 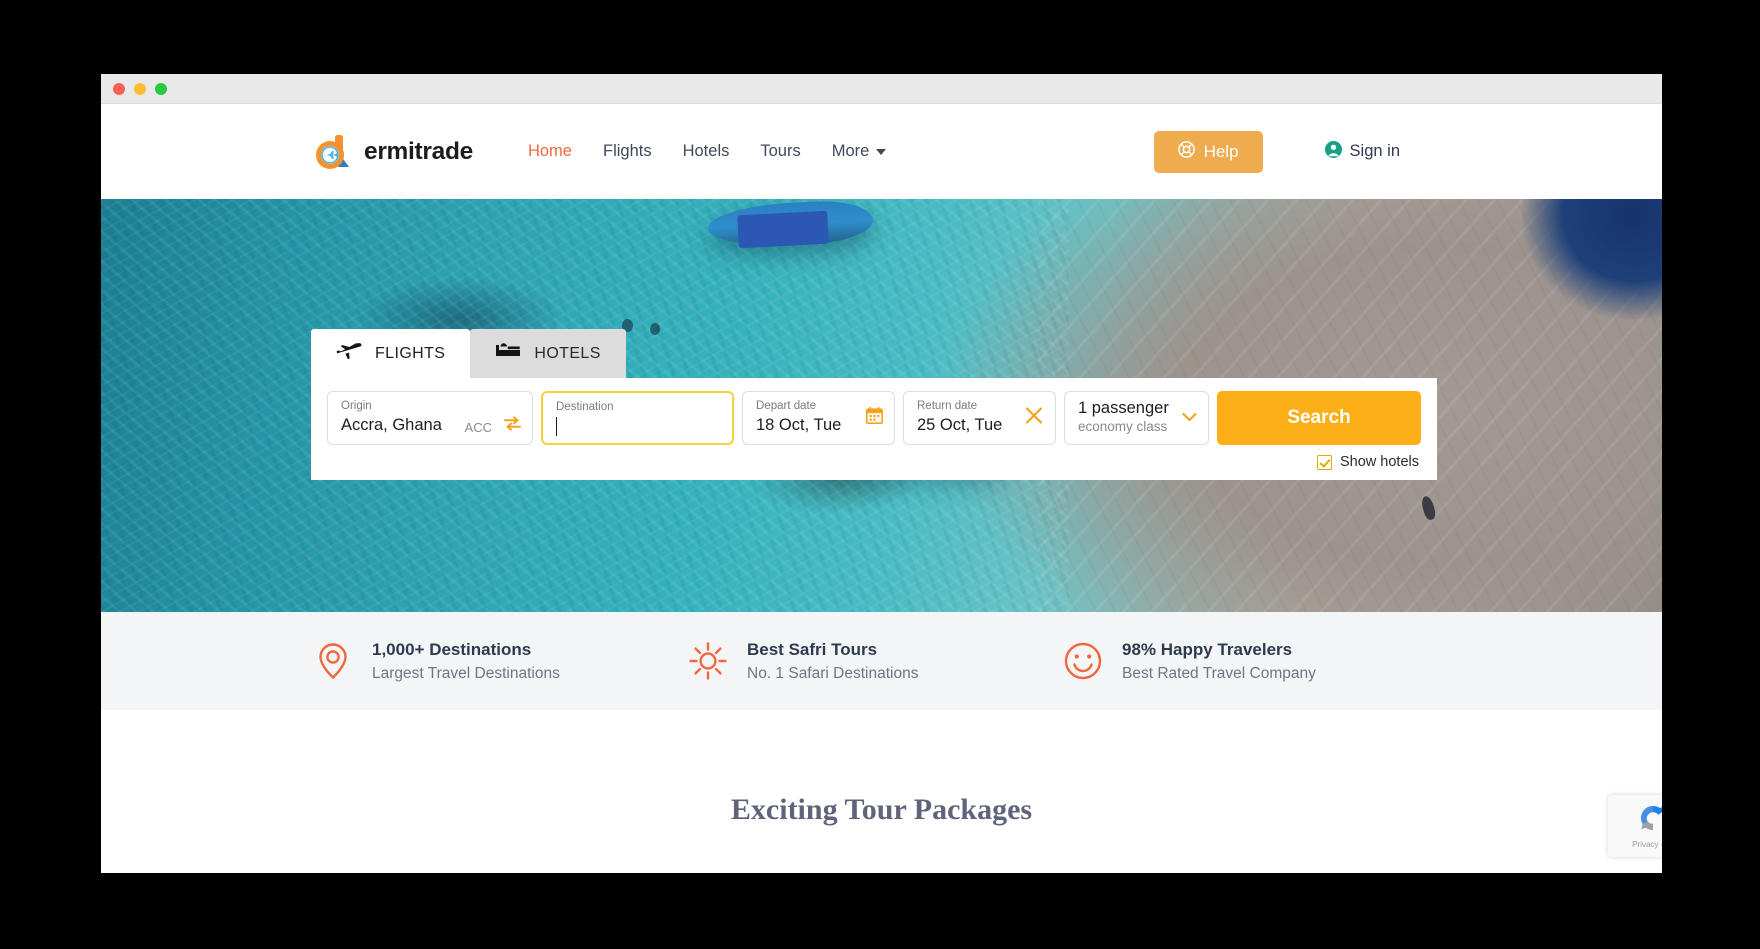 I want to click on bed-icon, so click(x=508, y=353).